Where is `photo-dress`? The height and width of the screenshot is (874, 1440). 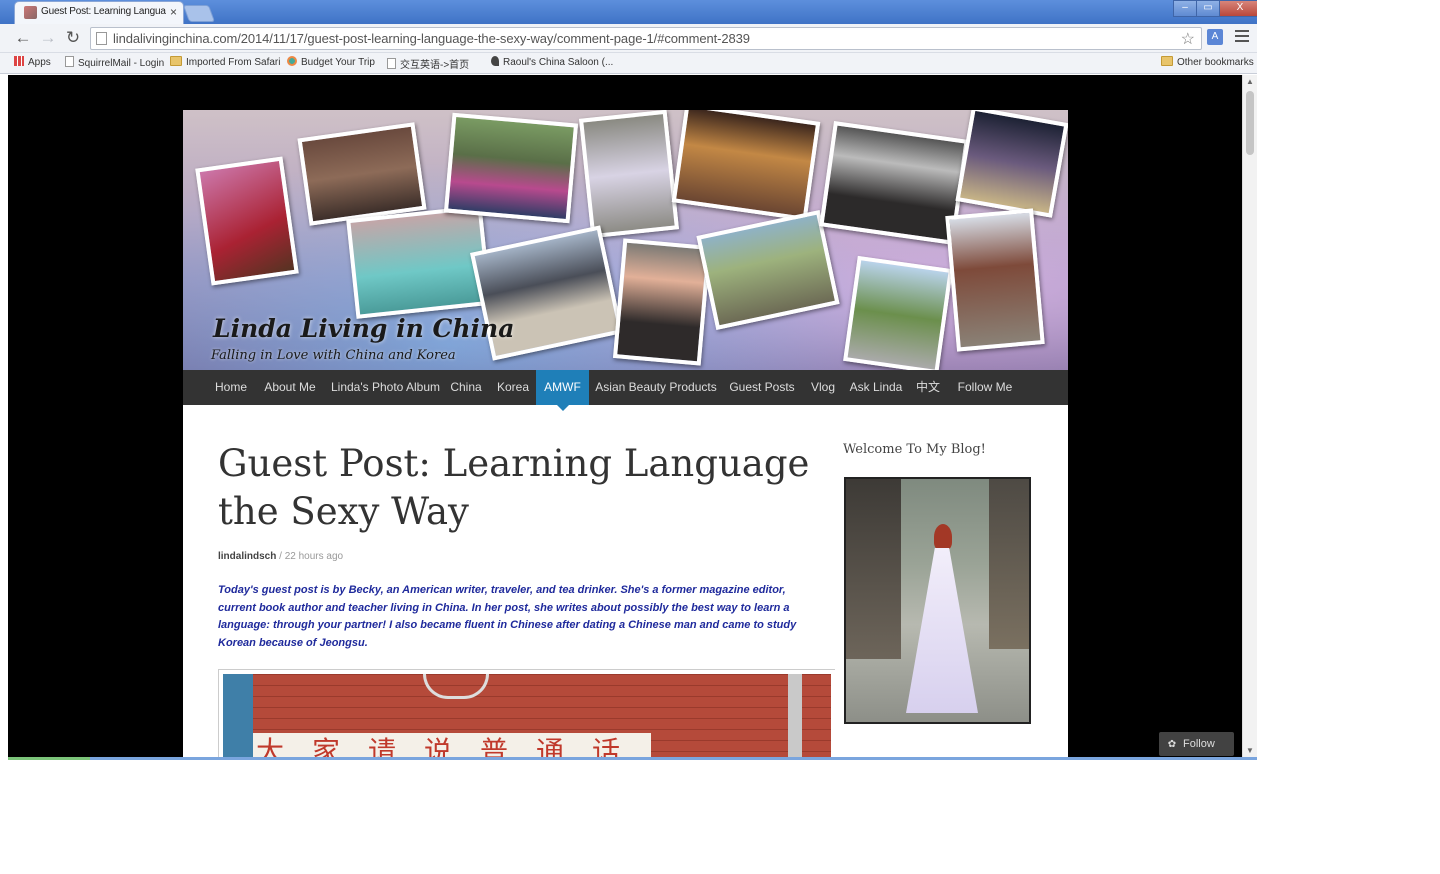
photo-dress is located at coordinates (942, 630).